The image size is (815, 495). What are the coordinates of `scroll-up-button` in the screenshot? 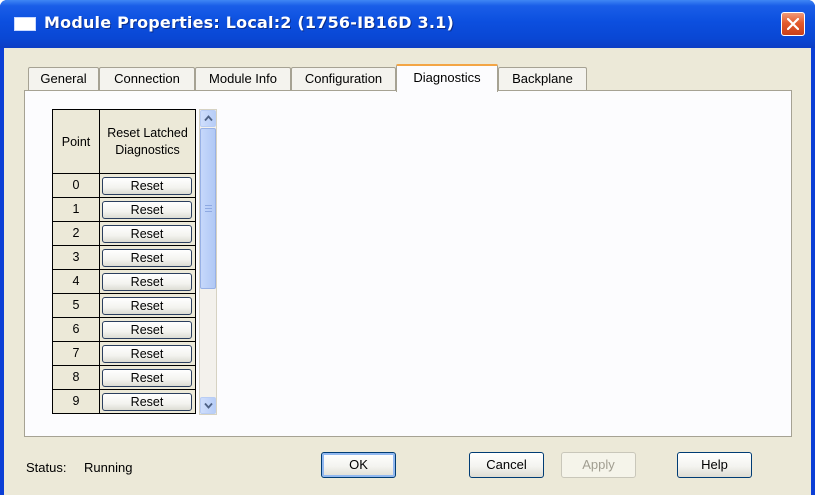 It's located at (208, 118).